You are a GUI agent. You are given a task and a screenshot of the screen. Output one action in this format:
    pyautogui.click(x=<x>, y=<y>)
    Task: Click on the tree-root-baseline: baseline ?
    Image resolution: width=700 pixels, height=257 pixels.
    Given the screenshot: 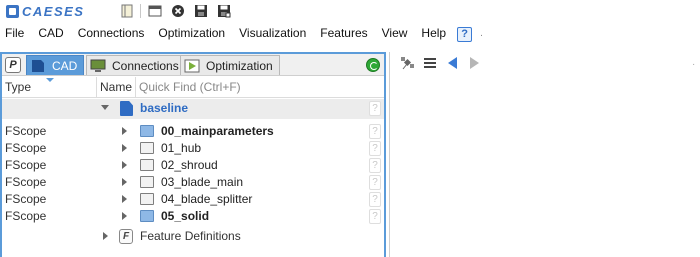 What is the action you would take?
    pyautogui.click(x=193, y=109)
    